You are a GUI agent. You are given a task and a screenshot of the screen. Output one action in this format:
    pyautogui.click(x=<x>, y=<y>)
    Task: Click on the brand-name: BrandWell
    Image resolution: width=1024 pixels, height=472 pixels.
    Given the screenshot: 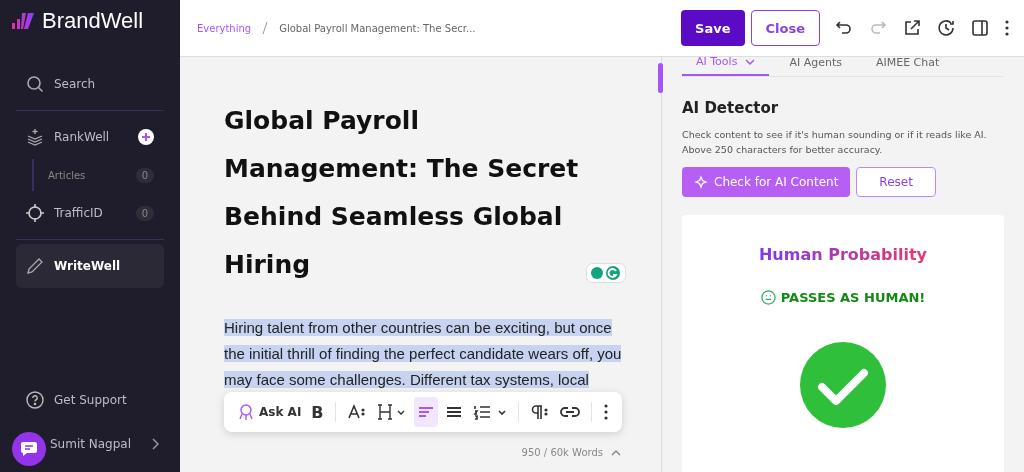 What is the action you would take?
    pyautogui.click(x=93, y=21)
    